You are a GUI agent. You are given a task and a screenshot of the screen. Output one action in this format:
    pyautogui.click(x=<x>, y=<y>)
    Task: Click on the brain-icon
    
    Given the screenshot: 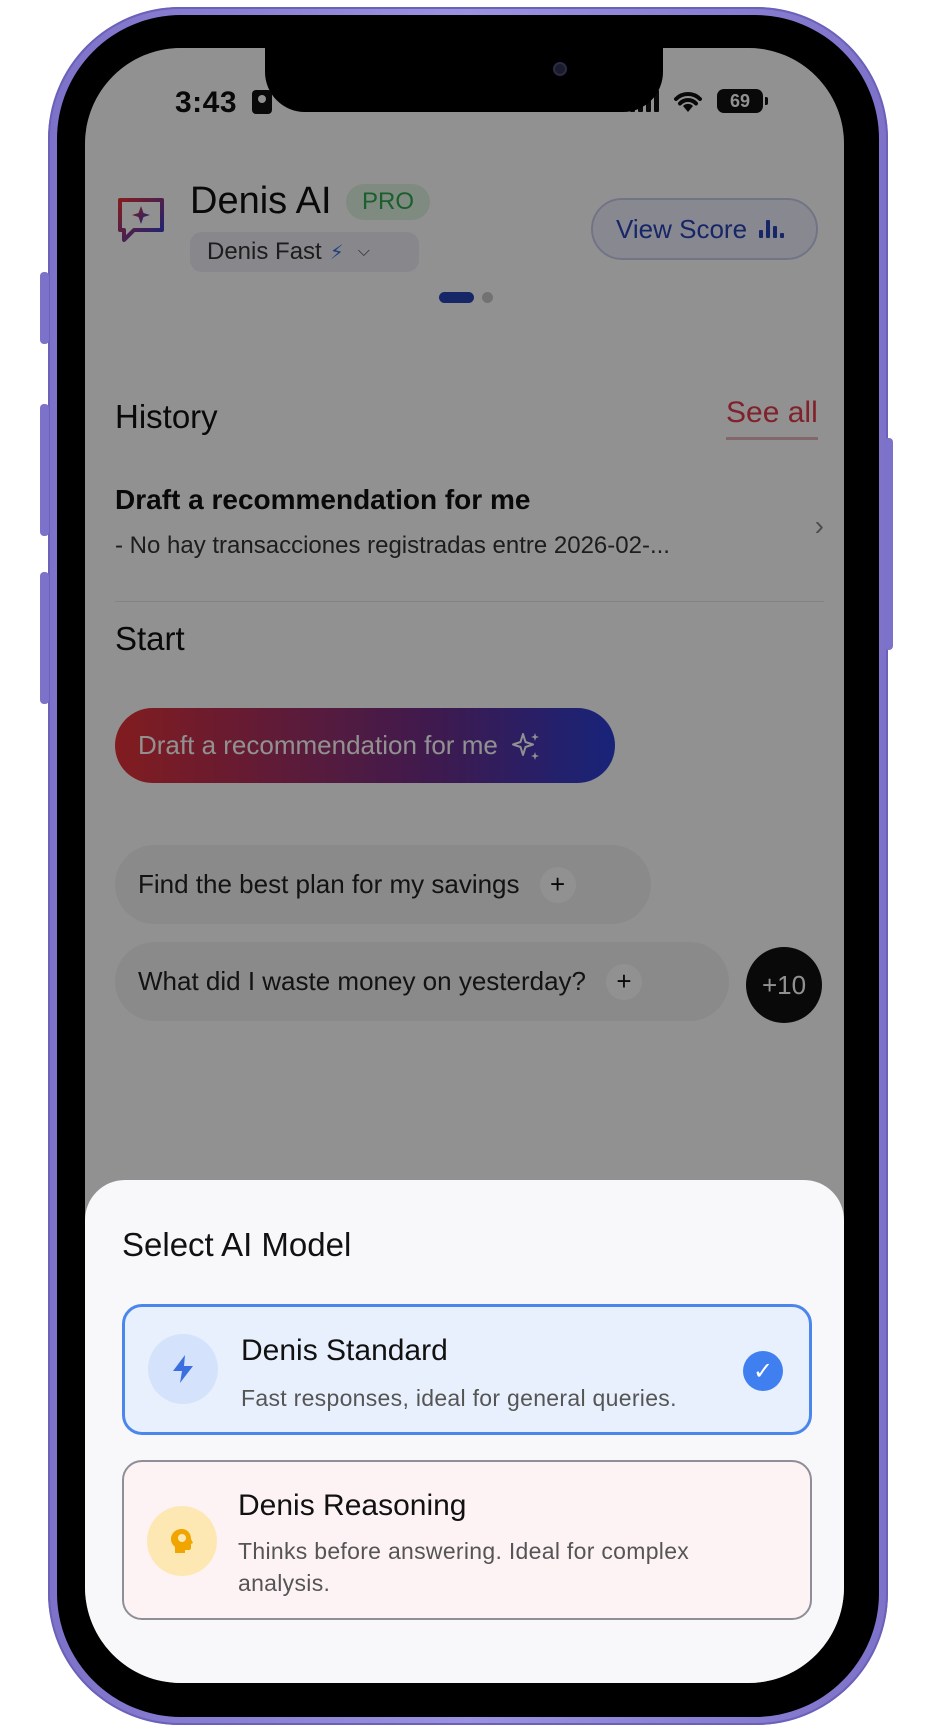 What is the action you would take?
    pyautogui.click(x=182, y=1541)
    